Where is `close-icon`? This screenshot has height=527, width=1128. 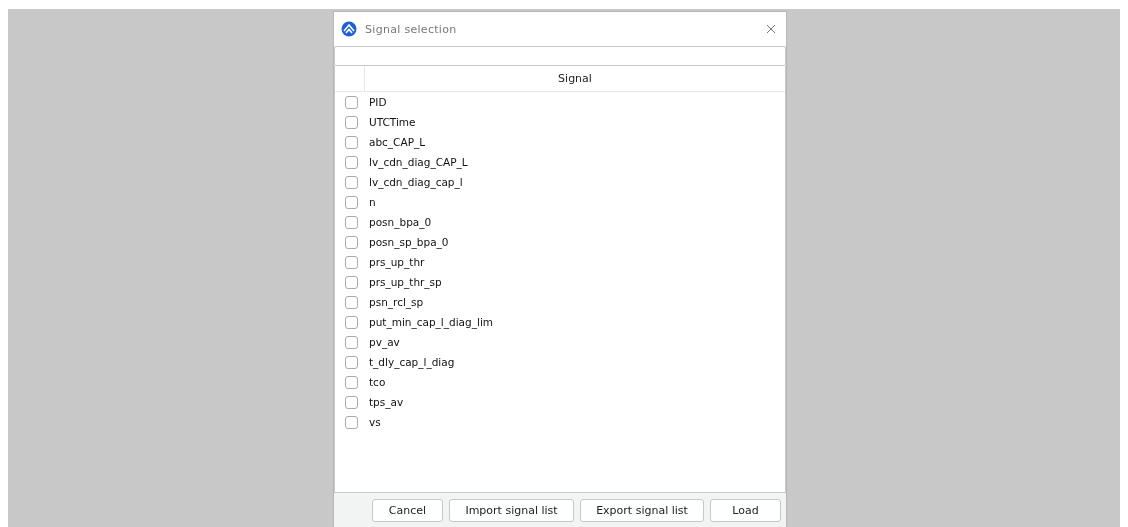
close-icon is located at coordinates (771, 29).